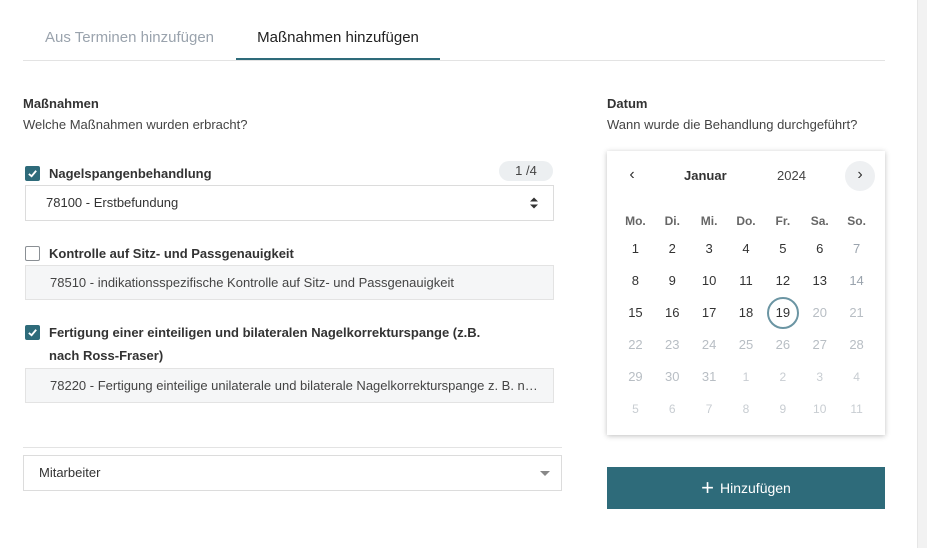 The width and height of the screenshot is (927, 548). I want to click on date-subheading: Wann wurde die Behandlung durchgeführt?, so click(732, 124).